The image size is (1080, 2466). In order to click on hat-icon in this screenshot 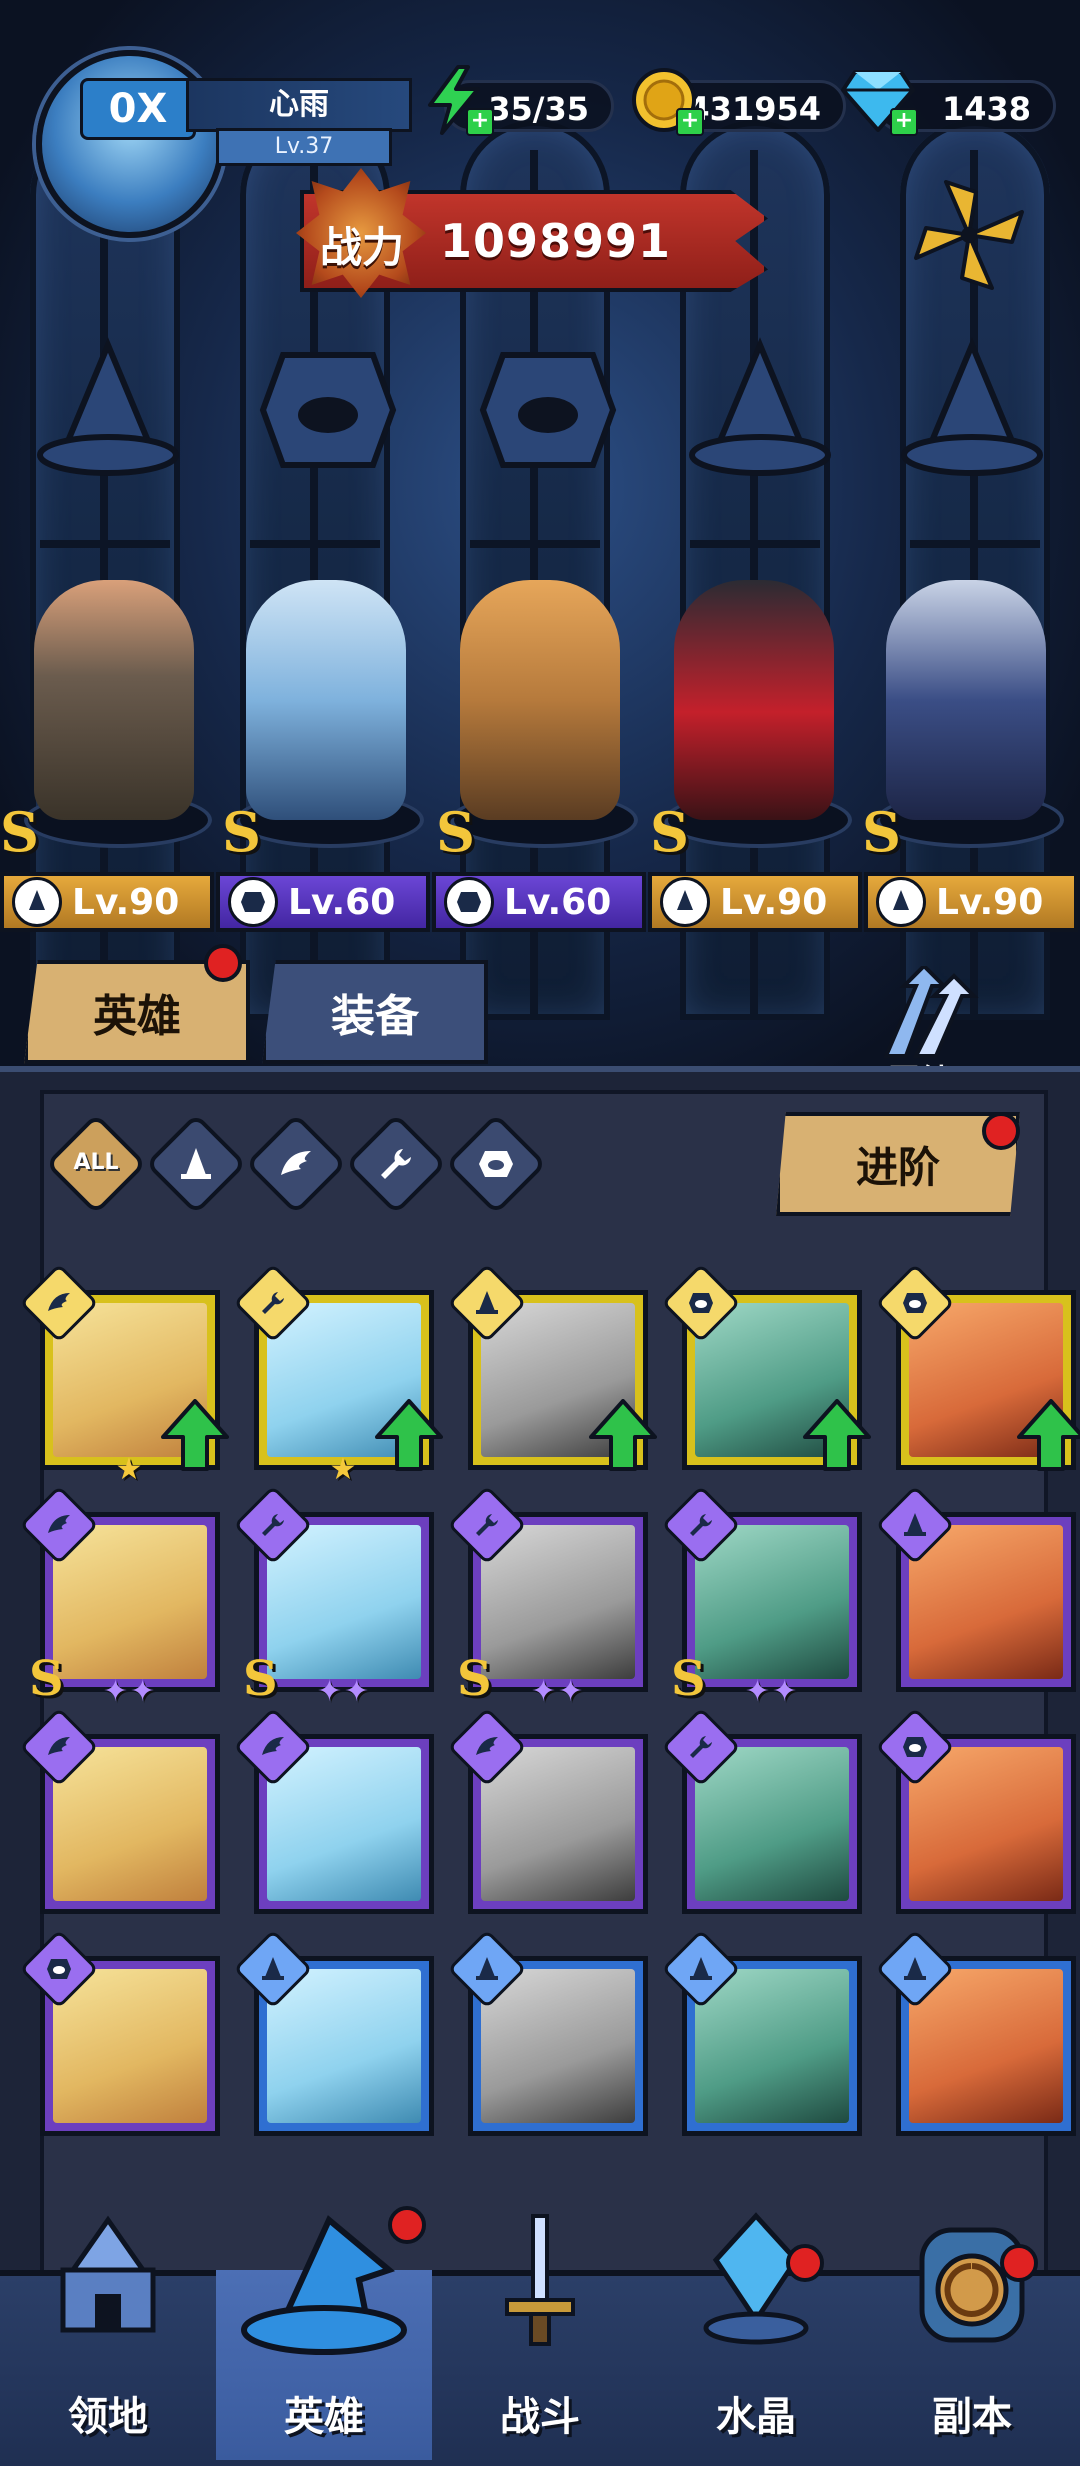, I will do `click(196, 1163)`.